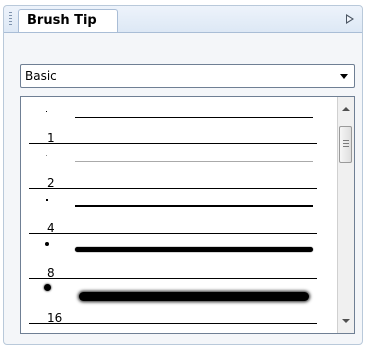 Image resolution: width=368 pixels, height=352 pixels. What do you see at coordinates (55, 318) in the screenshot?
I see `brush-size-label: 16` at bounding box center [55, 318].